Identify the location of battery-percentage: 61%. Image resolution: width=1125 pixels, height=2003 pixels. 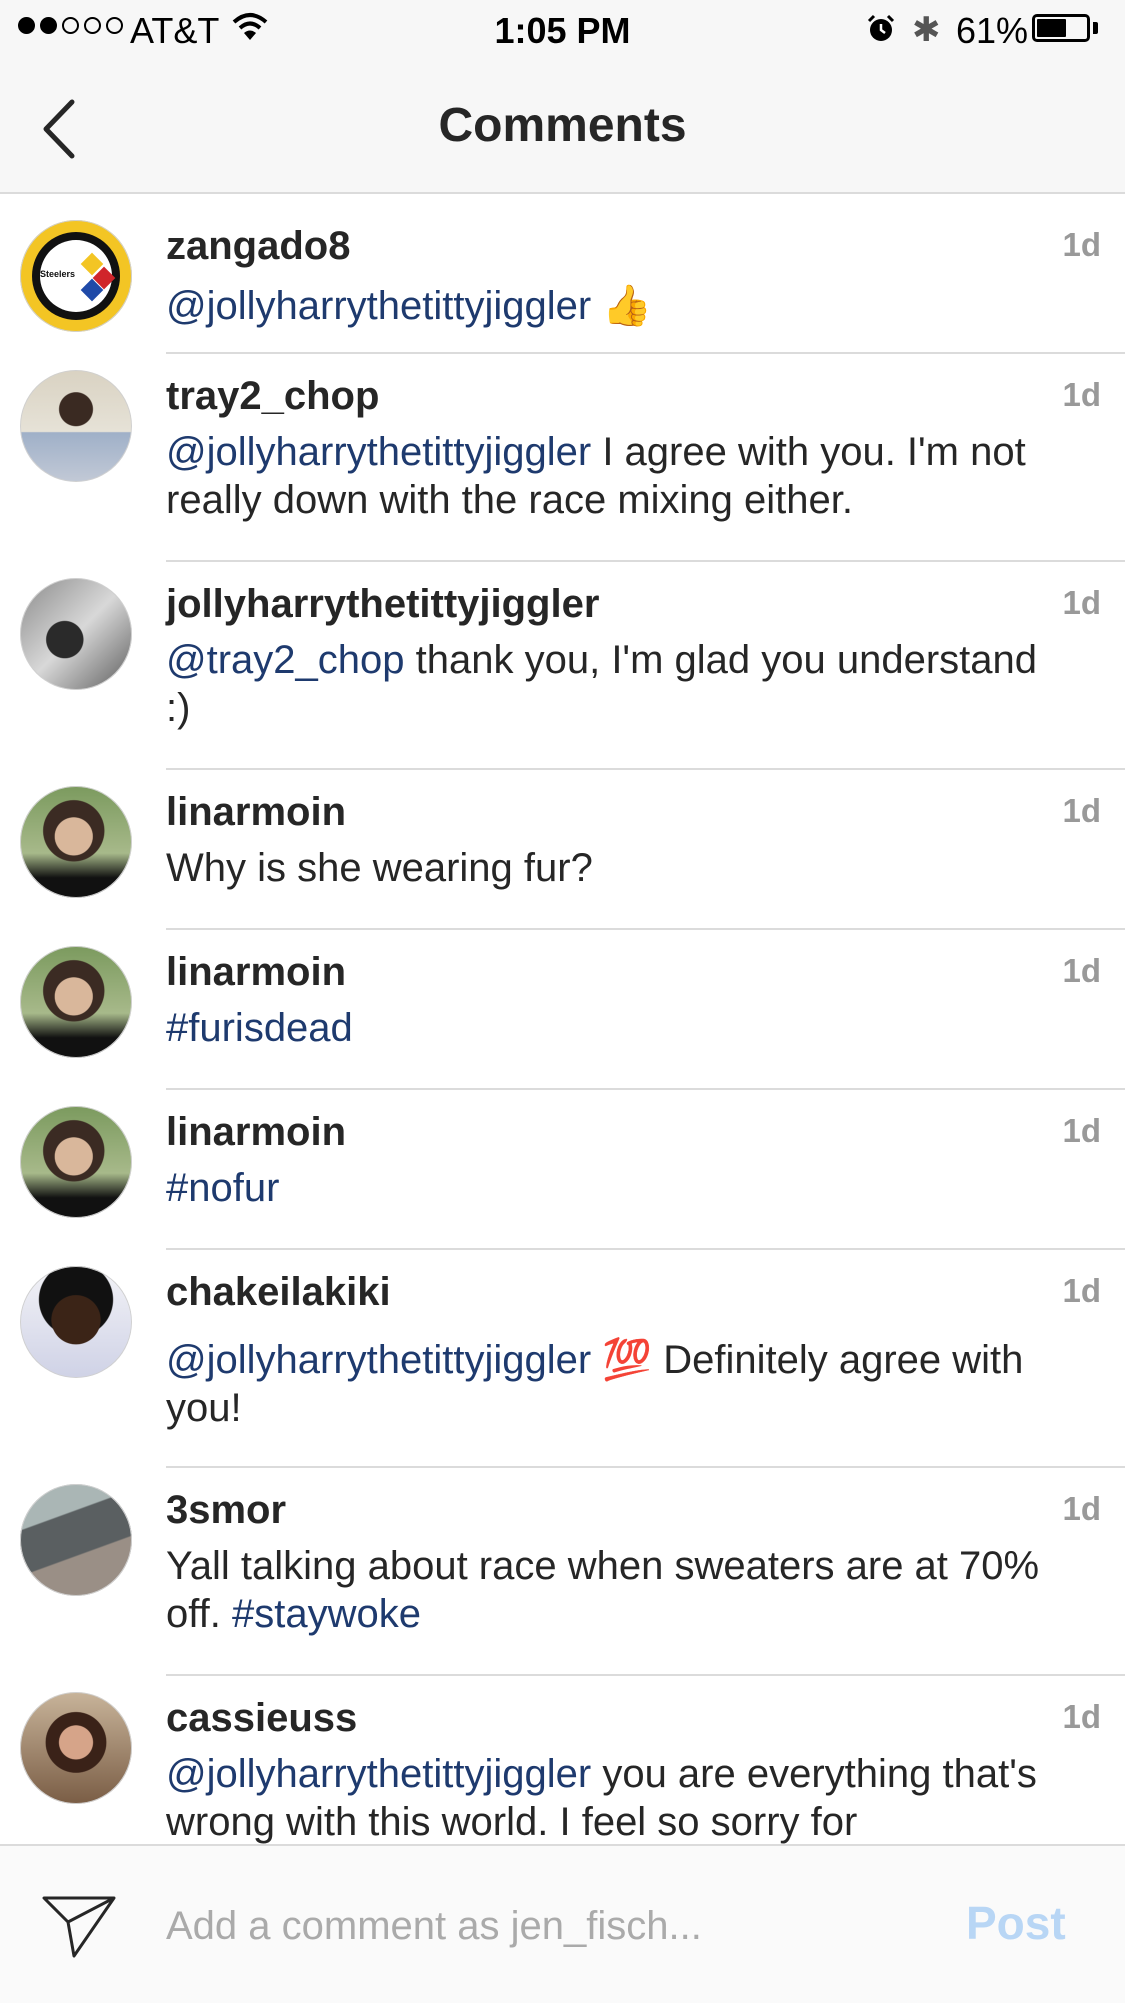
(992, 30).